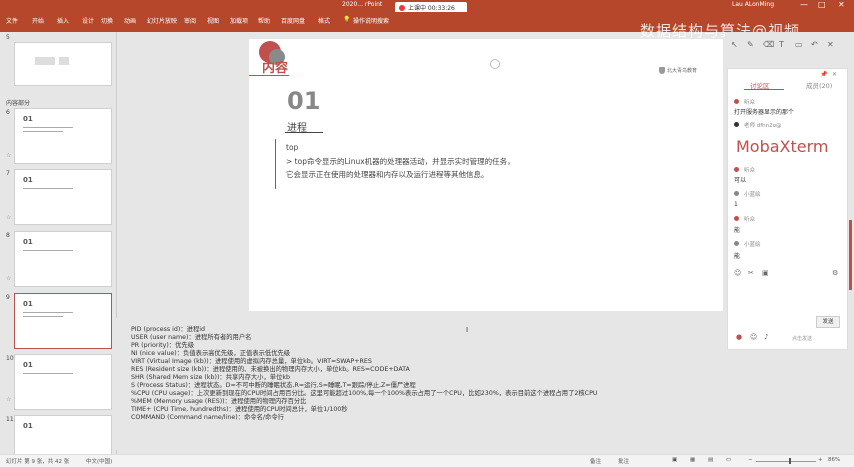 The image size is (854, 467). Describe the element at coordinates (752, 195) in the screenshot. I see `comment-author: 小蓝绘` at that location.